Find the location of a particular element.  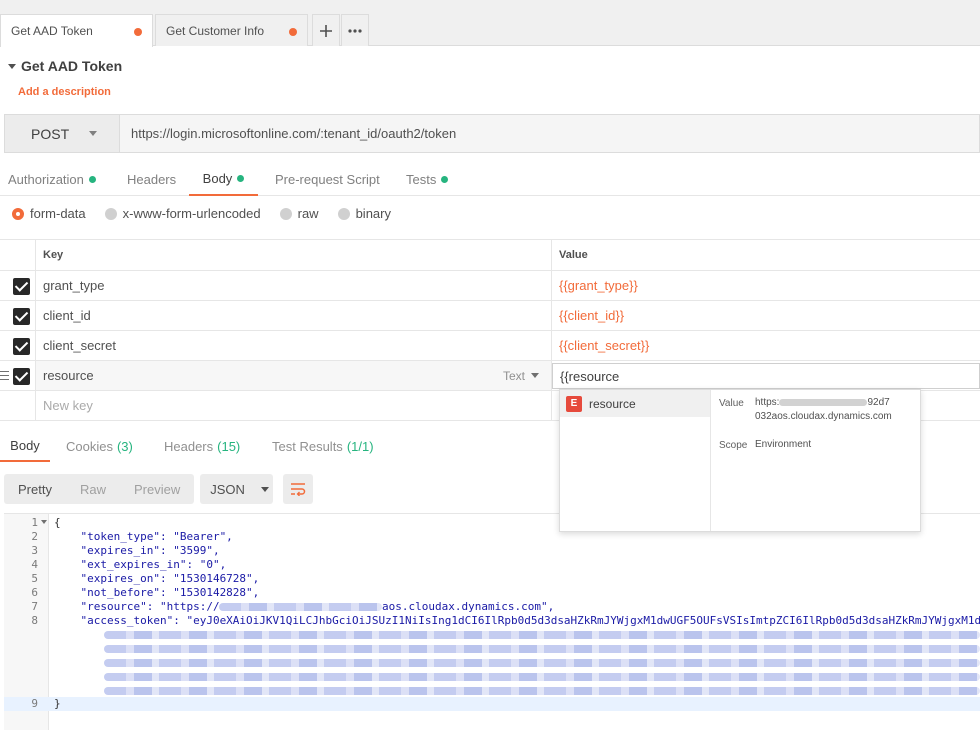

method-select: POST is located at coordinates (62, 133).